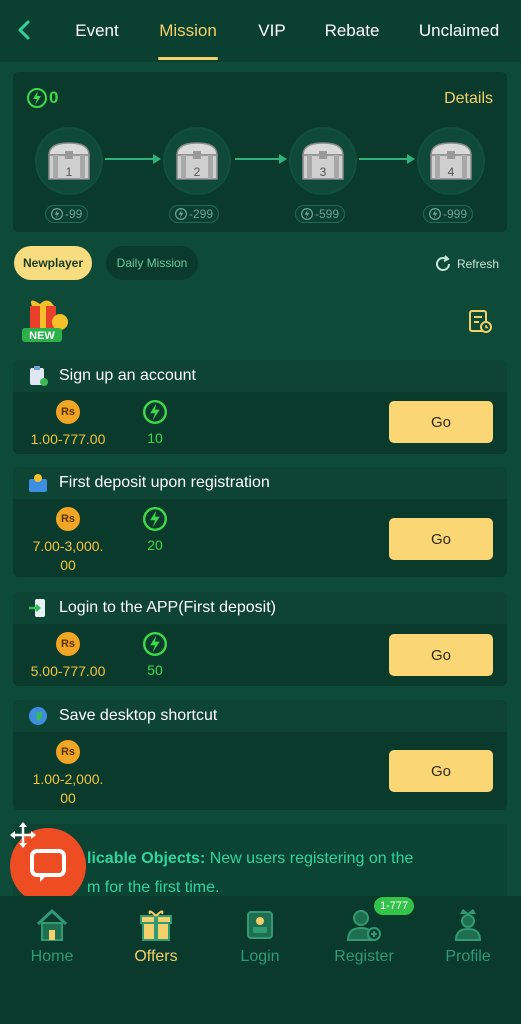 The height and width of the screenshot is (1024, 521). I want to click on treasure-chest-4: 4, so click(451, 161).